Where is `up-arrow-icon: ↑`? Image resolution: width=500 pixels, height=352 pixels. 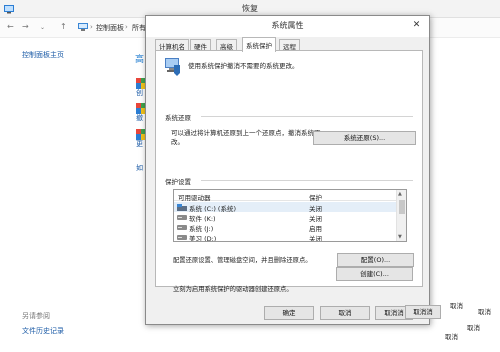 up-arrow-icon: ↑ is located at coordinates (63, 26).